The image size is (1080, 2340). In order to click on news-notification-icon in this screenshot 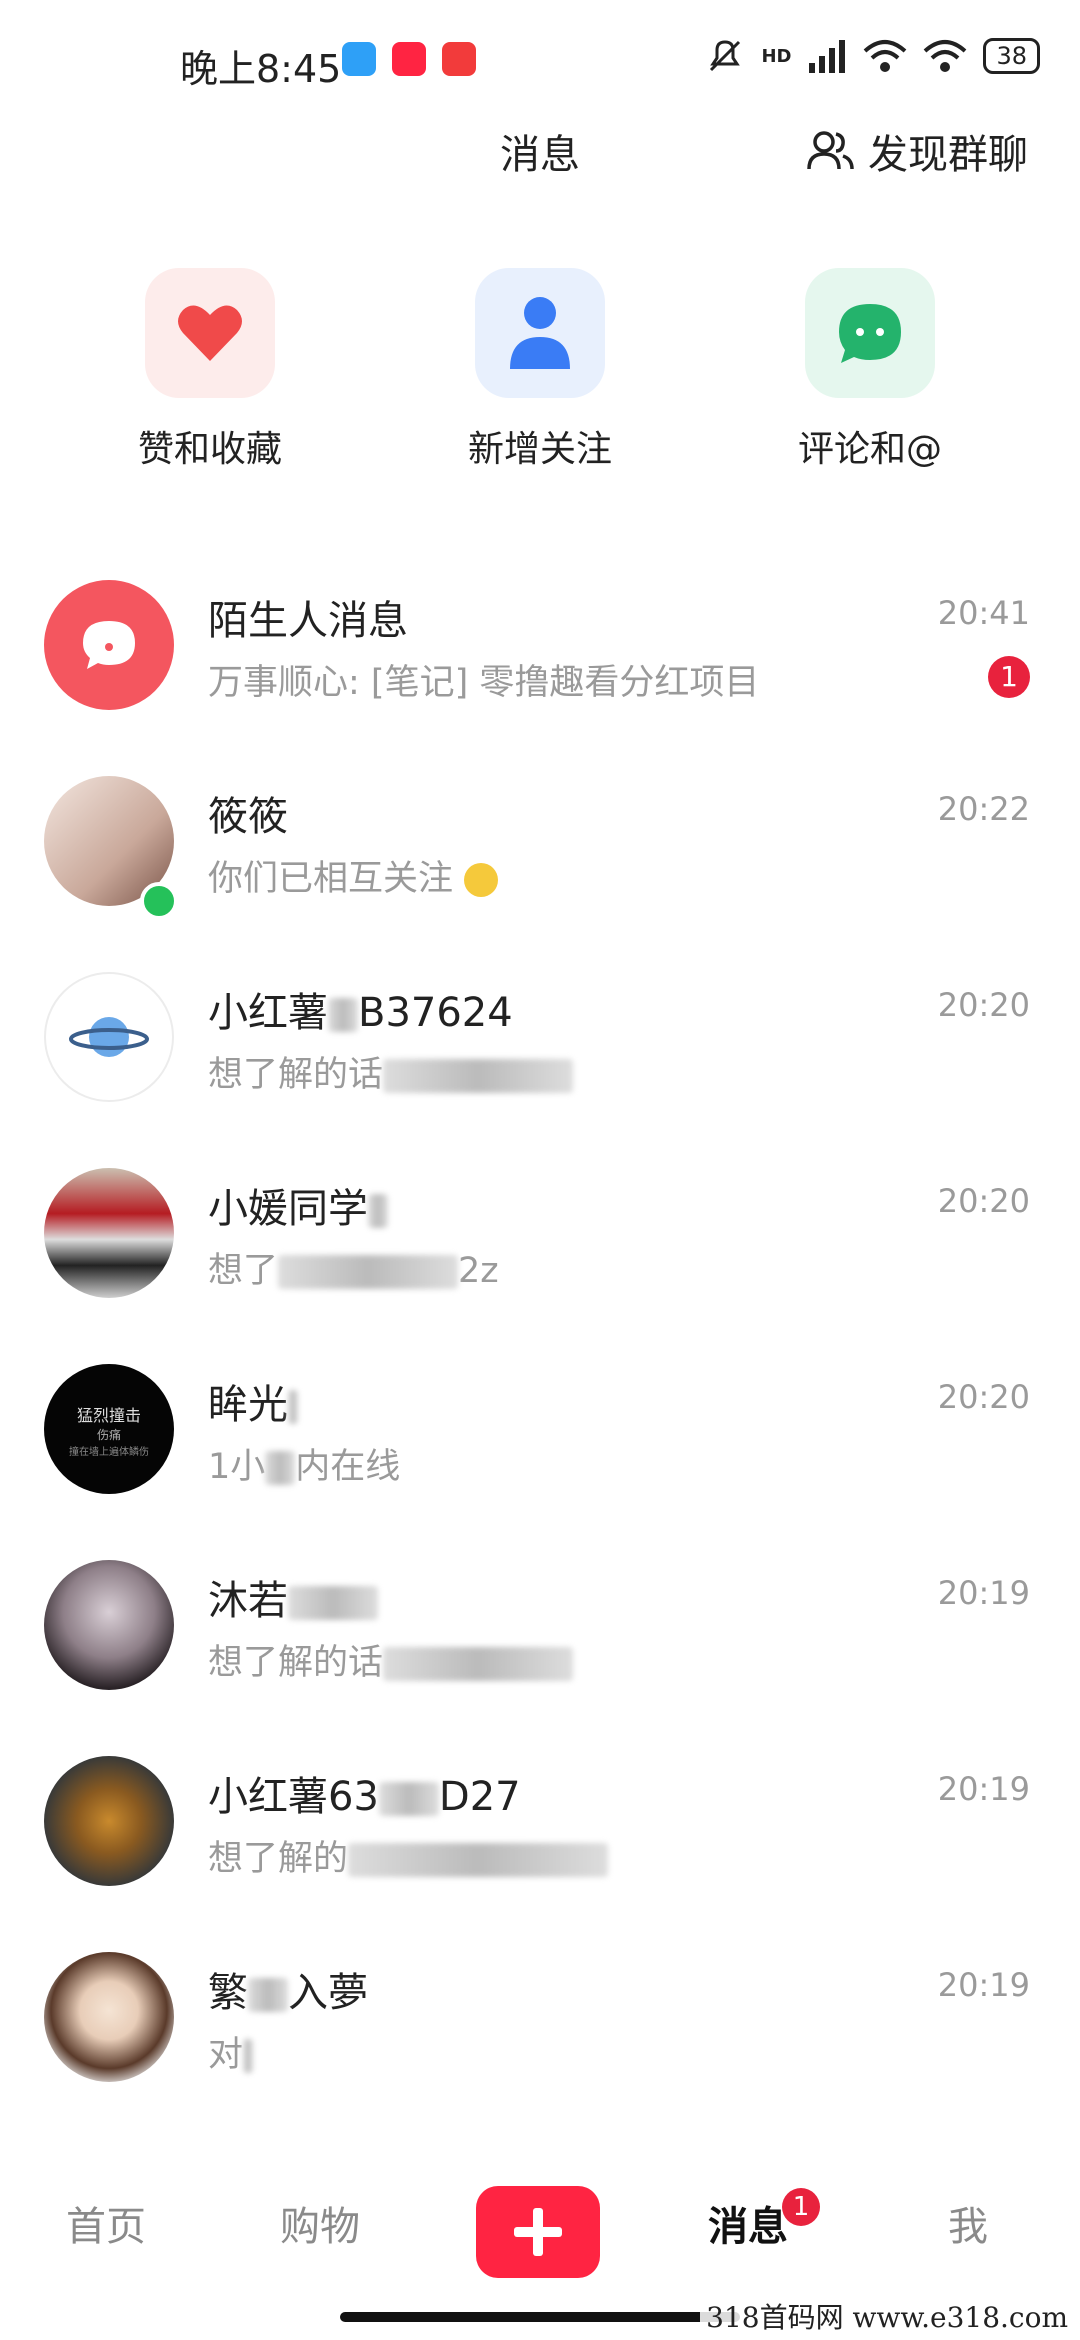, I will do `click(459, 59)`.